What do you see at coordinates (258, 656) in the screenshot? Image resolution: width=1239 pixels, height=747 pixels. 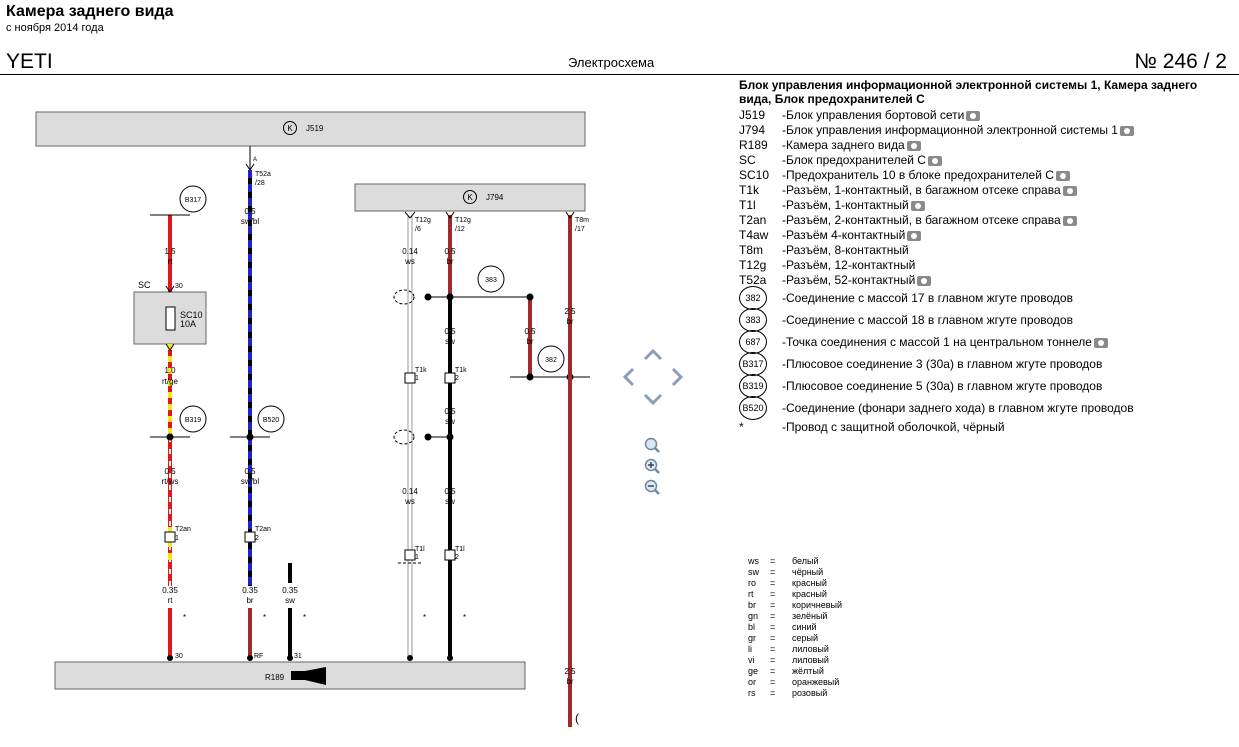 I see `r189-pin-rf: RF` at bounding box center [258, 656].